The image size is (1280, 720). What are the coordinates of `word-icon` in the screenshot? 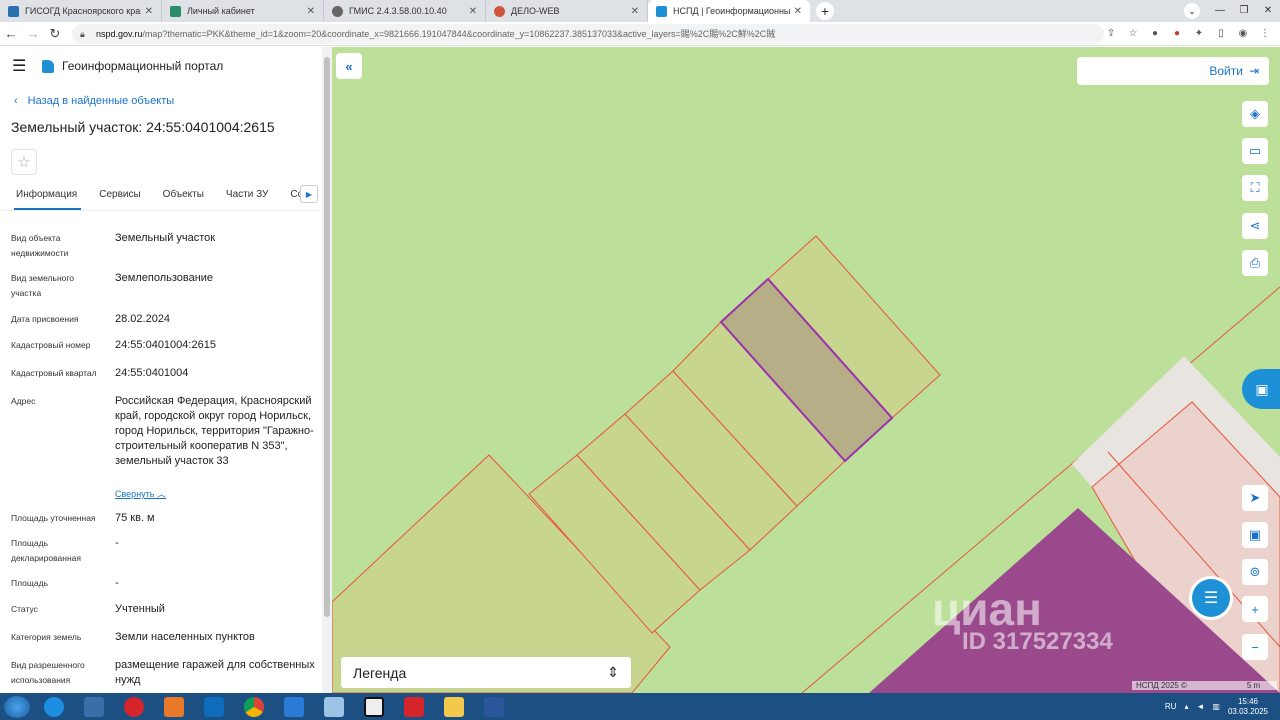 It's located at (494, 706).